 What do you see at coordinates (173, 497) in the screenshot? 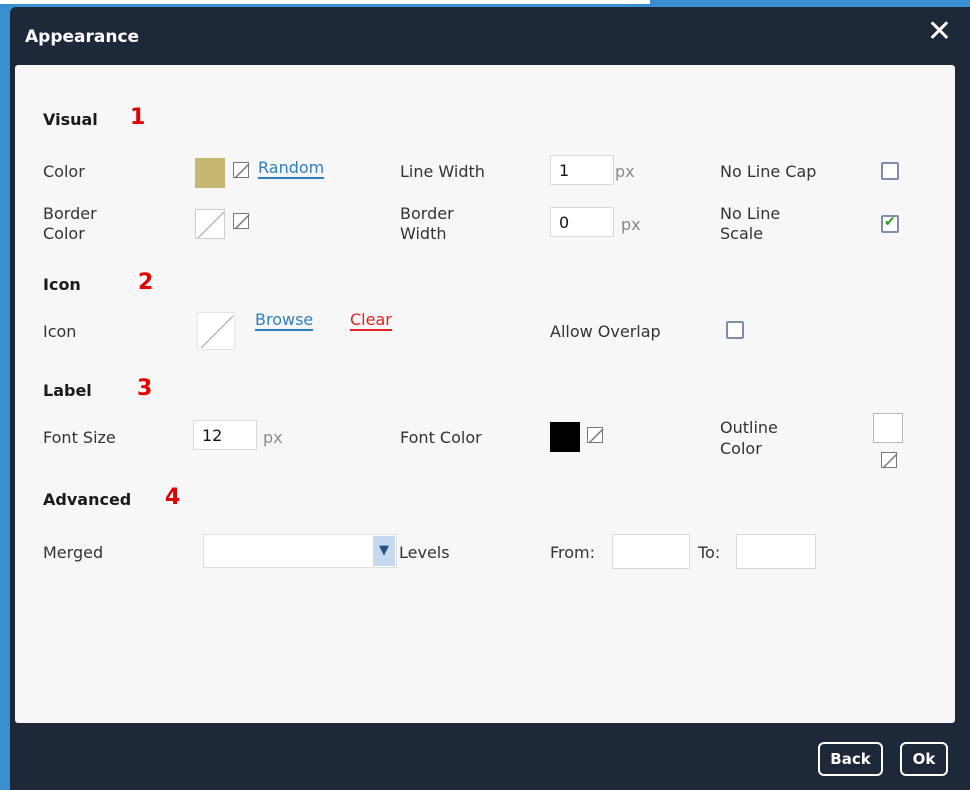
I see `section-number-advanced: 4` at bounding box center [173, 497].